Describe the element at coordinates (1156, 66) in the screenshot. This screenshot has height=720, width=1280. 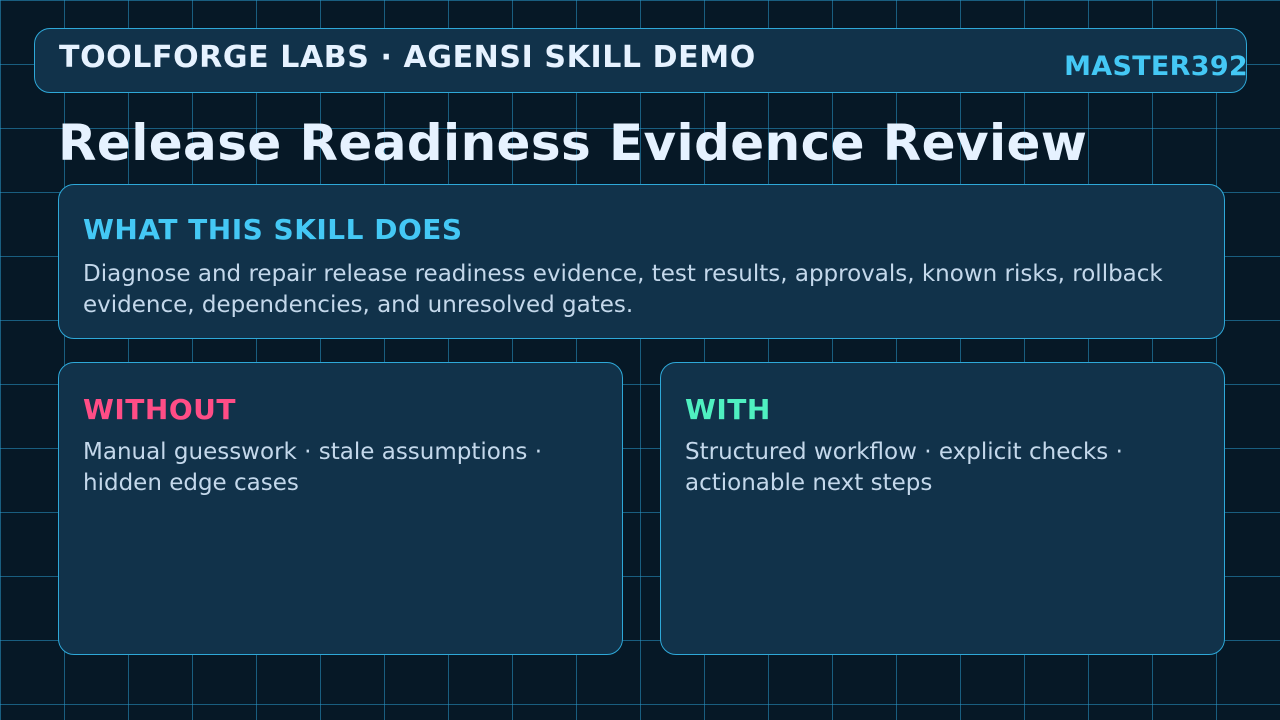
I see `user-tag: MASTER392` at that location.